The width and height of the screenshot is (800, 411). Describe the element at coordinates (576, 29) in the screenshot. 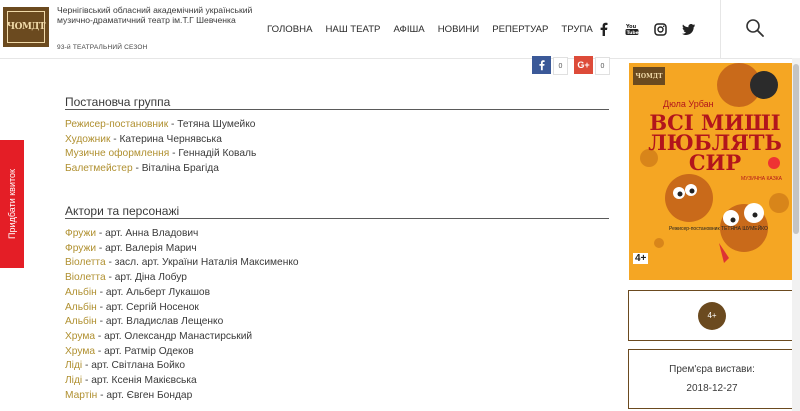

I see `nav-troupe: ТРУПА` at that location.